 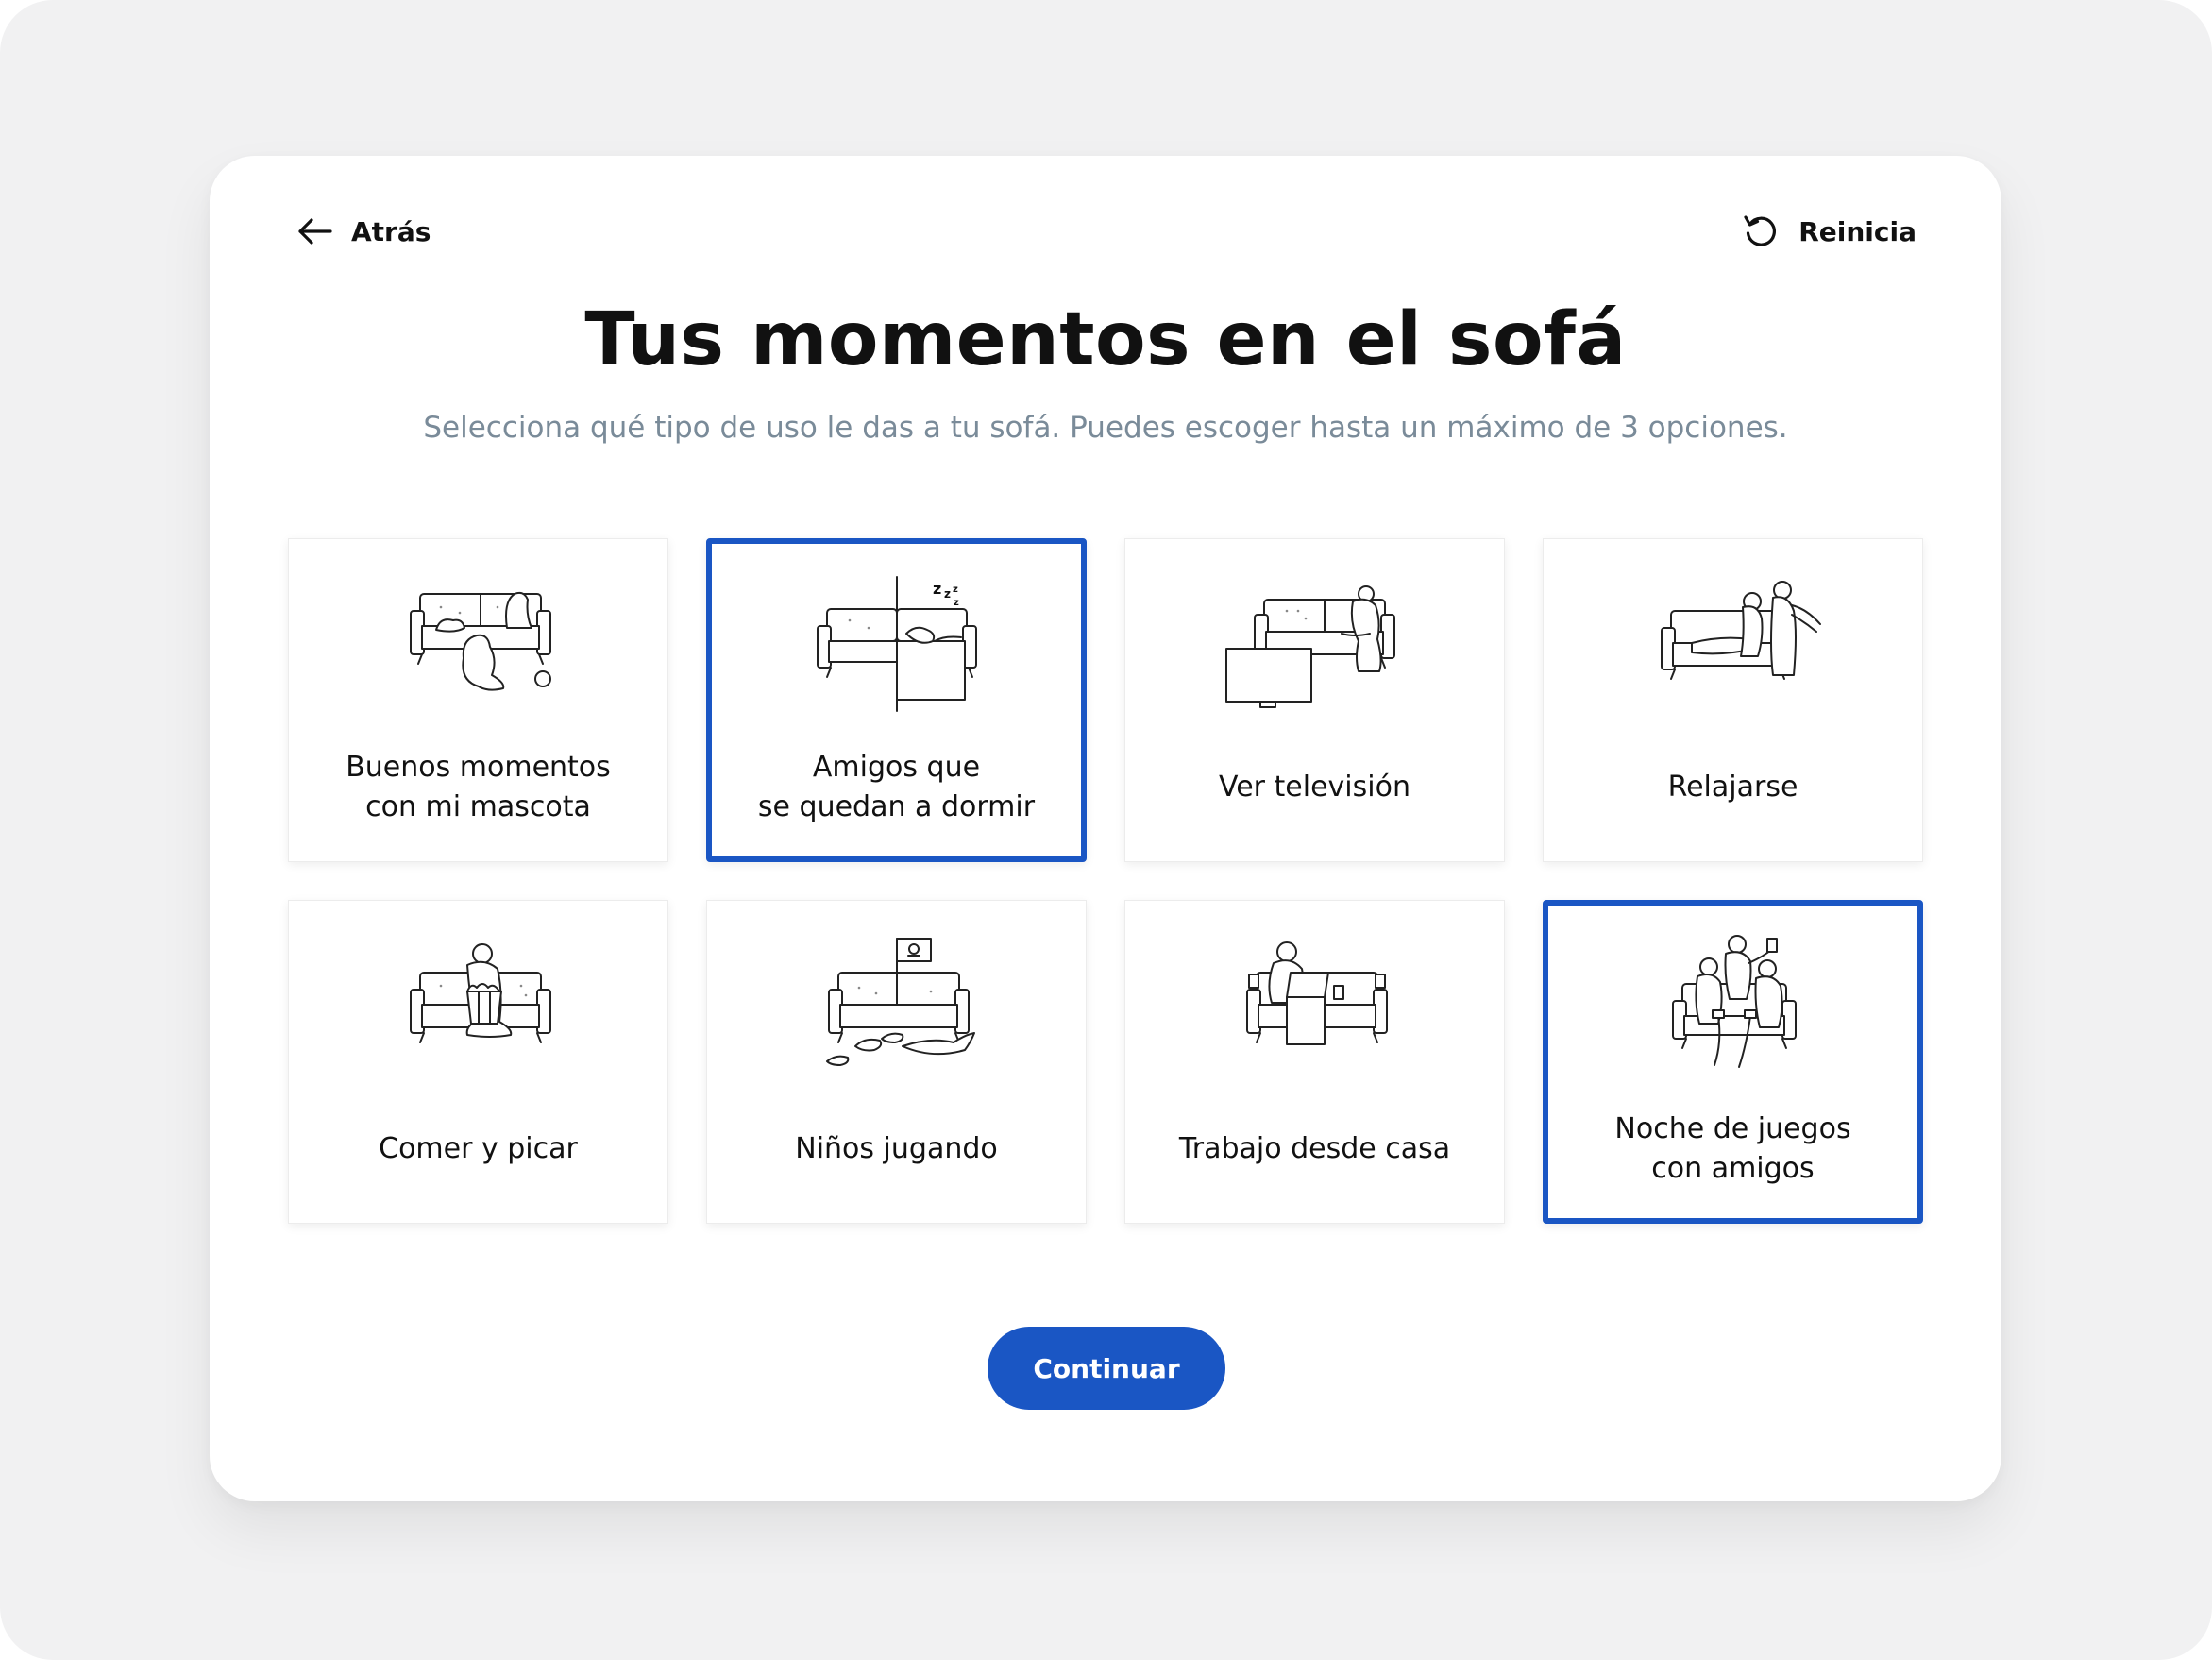 What do you see at coordinates (478, 700) in the screenshot?
I see `option-pet-moments: Buenos momentos con mi mascota` at bounding box center [478, 700].